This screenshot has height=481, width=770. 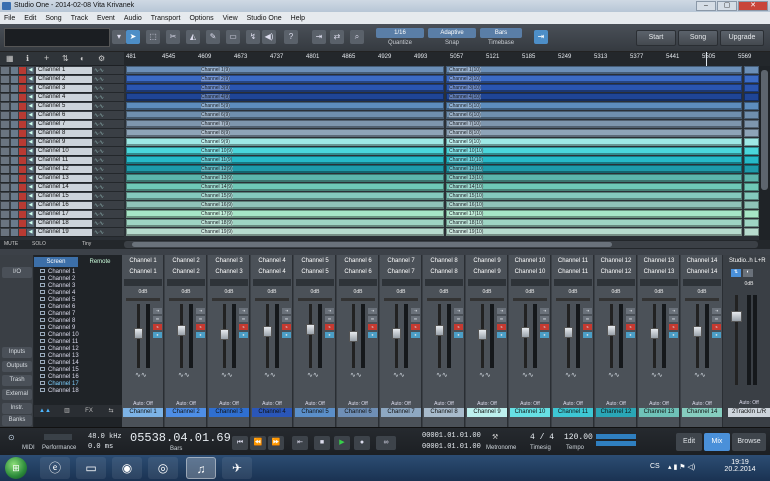 What do you see at coordinates (285, 214) in the screenshot?
I see `audio-clip: Channel 17(9)` at bounding box center [285, 214].